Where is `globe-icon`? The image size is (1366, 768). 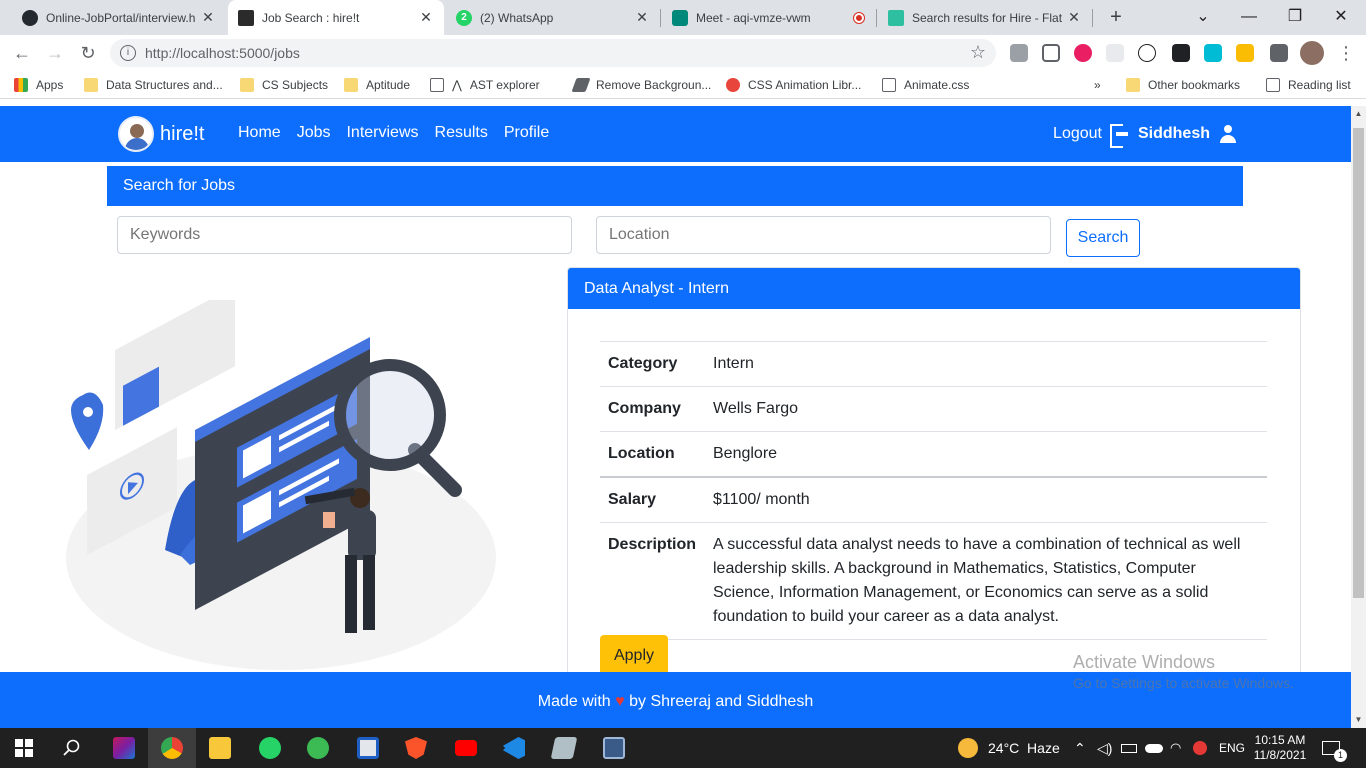 globe-icon is located at coordinates (889, 85).